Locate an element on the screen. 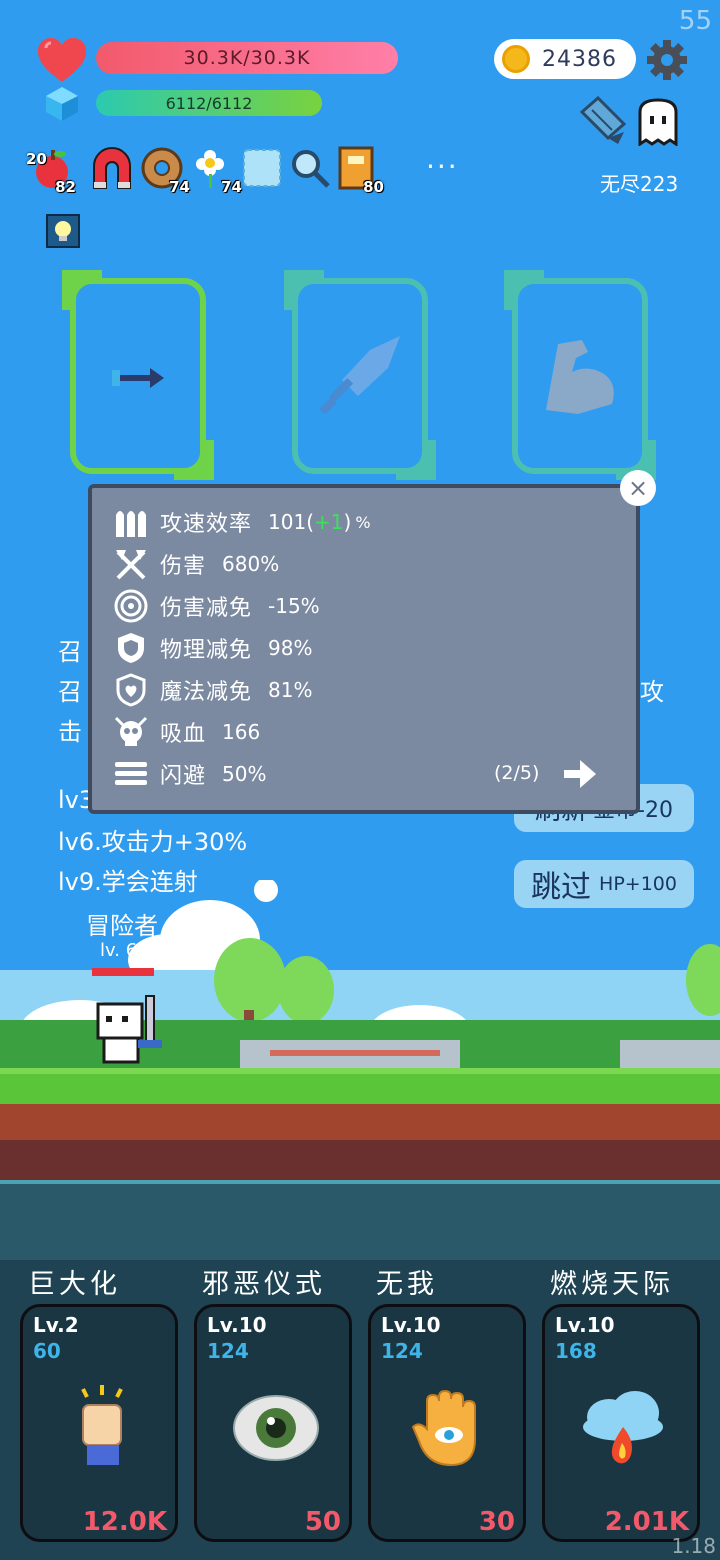 The width and height of the screenshot is (720, 1560). item-magnifier is located at coordinates (310, 168).